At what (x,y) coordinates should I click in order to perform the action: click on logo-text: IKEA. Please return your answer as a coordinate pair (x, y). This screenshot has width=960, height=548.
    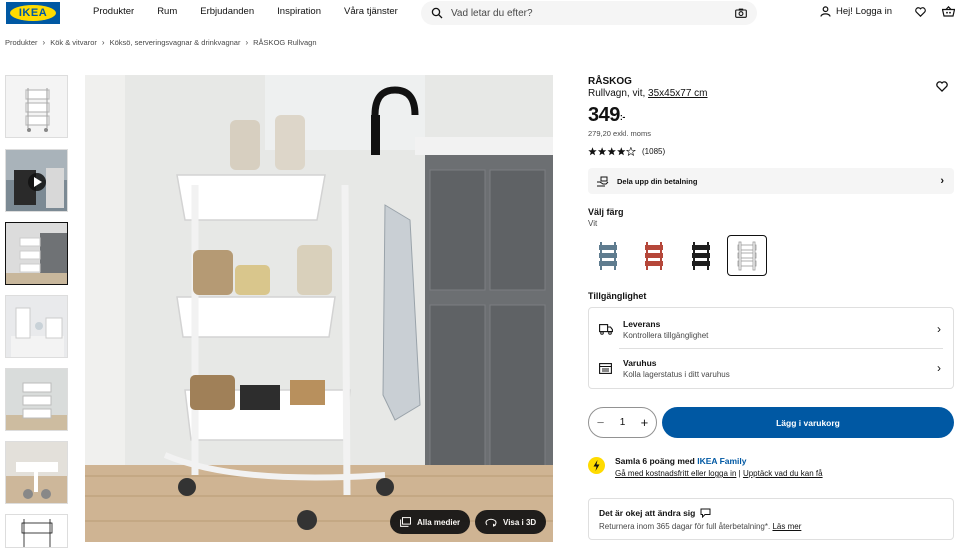
    Looking at the image, I should click on (33, 13).